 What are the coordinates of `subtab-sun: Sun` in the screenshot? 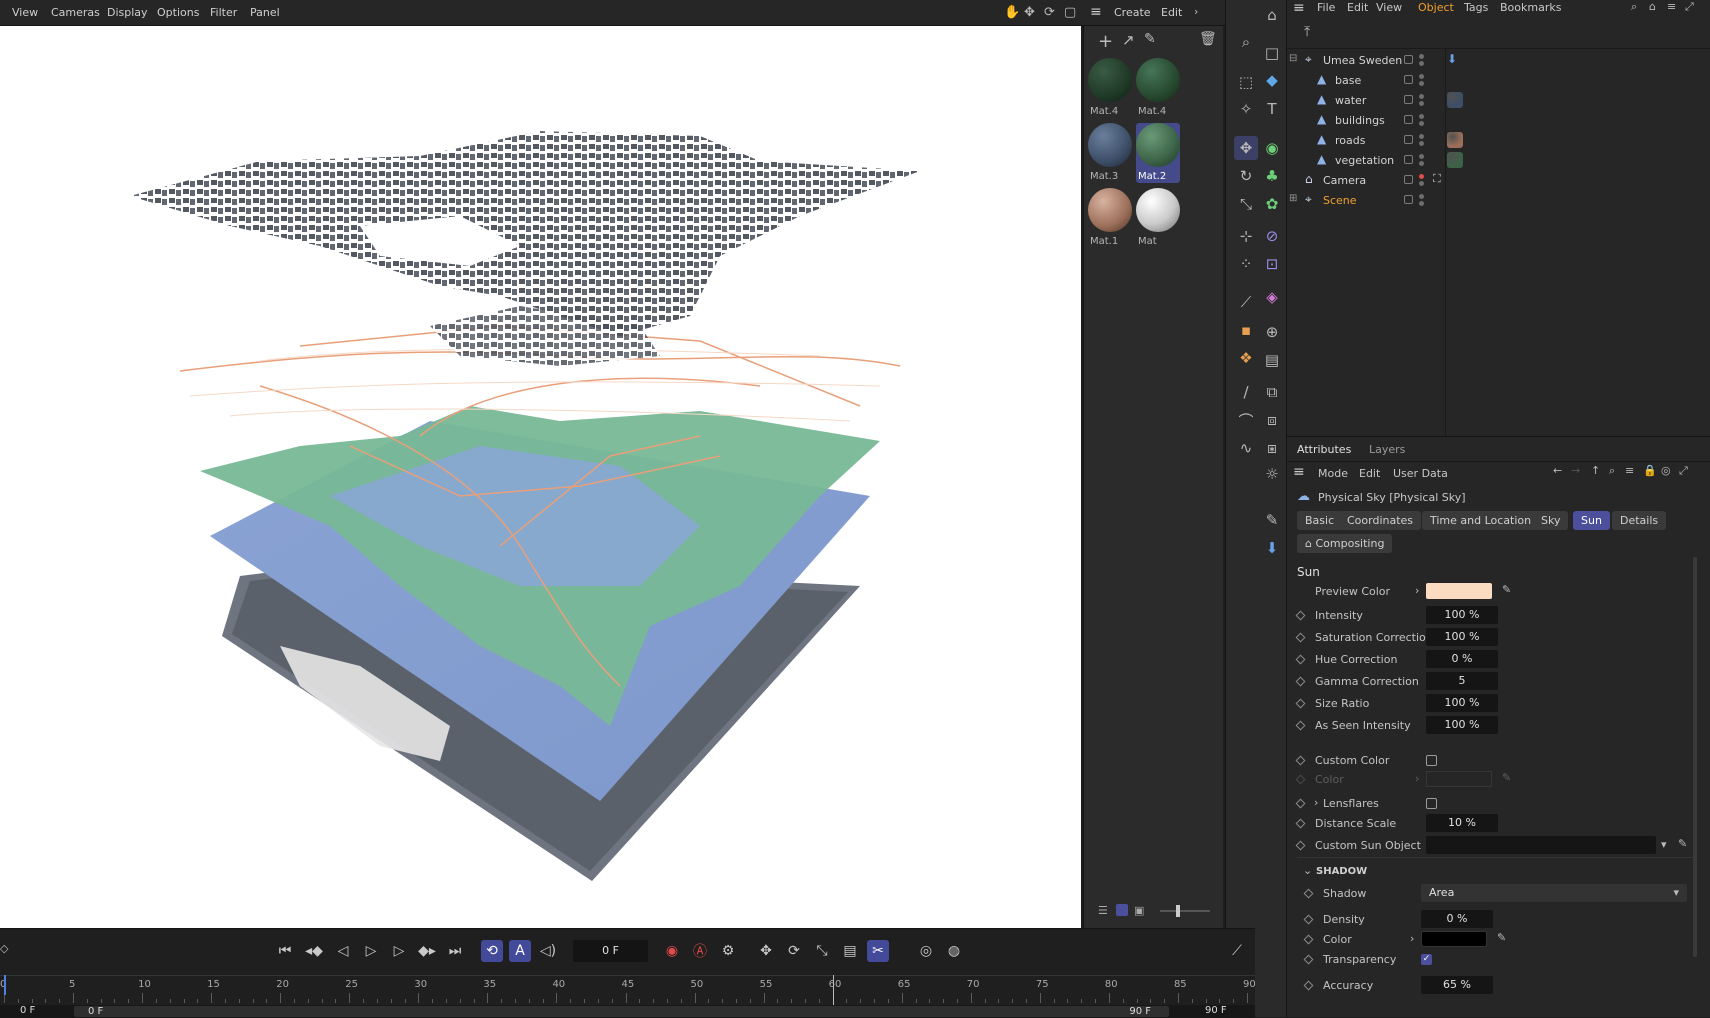 It's located at (1591, 520).